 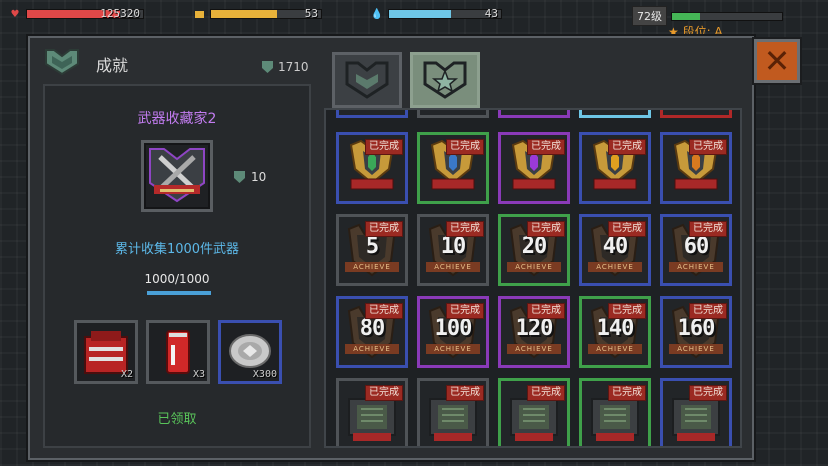 I want to click on reward-qty: X2, so click(x=126, y=374).